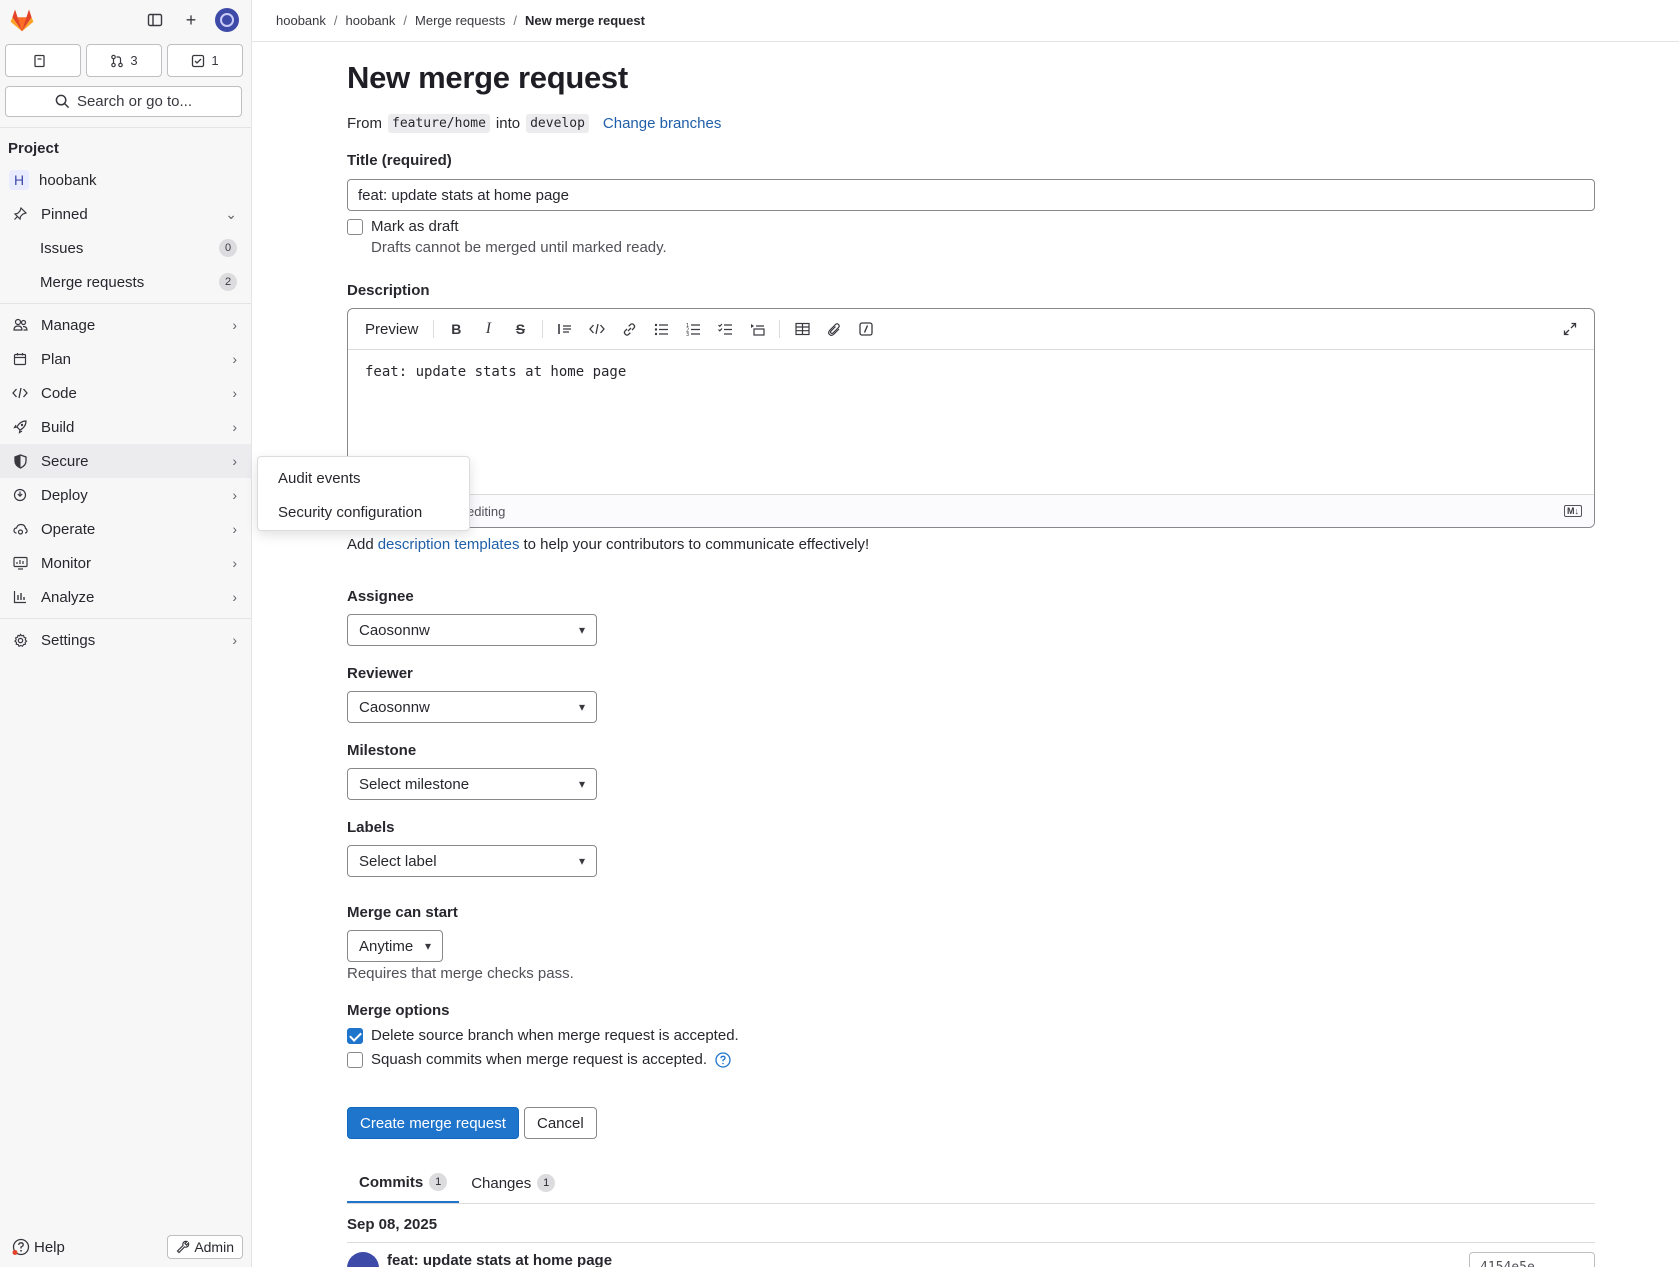 Image resolution: width=1679 pixels, height=1267 pixels. Describe the element at coordinates (355, 1035) in the screenshot. I see `delete-branch-checkbox` at that location.